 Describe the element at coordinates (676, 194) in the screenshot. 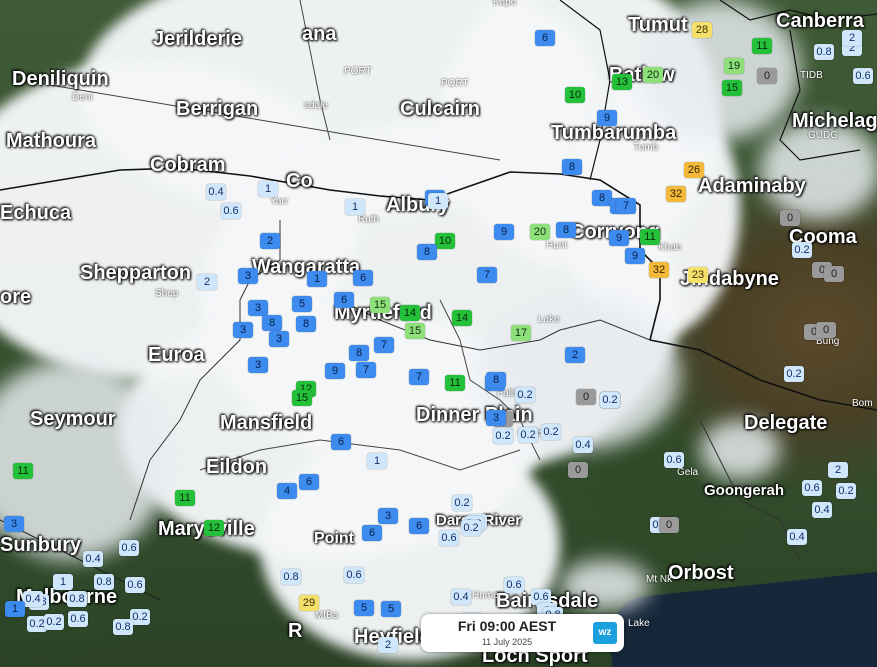

I see `observation-badge: 32` at that location.